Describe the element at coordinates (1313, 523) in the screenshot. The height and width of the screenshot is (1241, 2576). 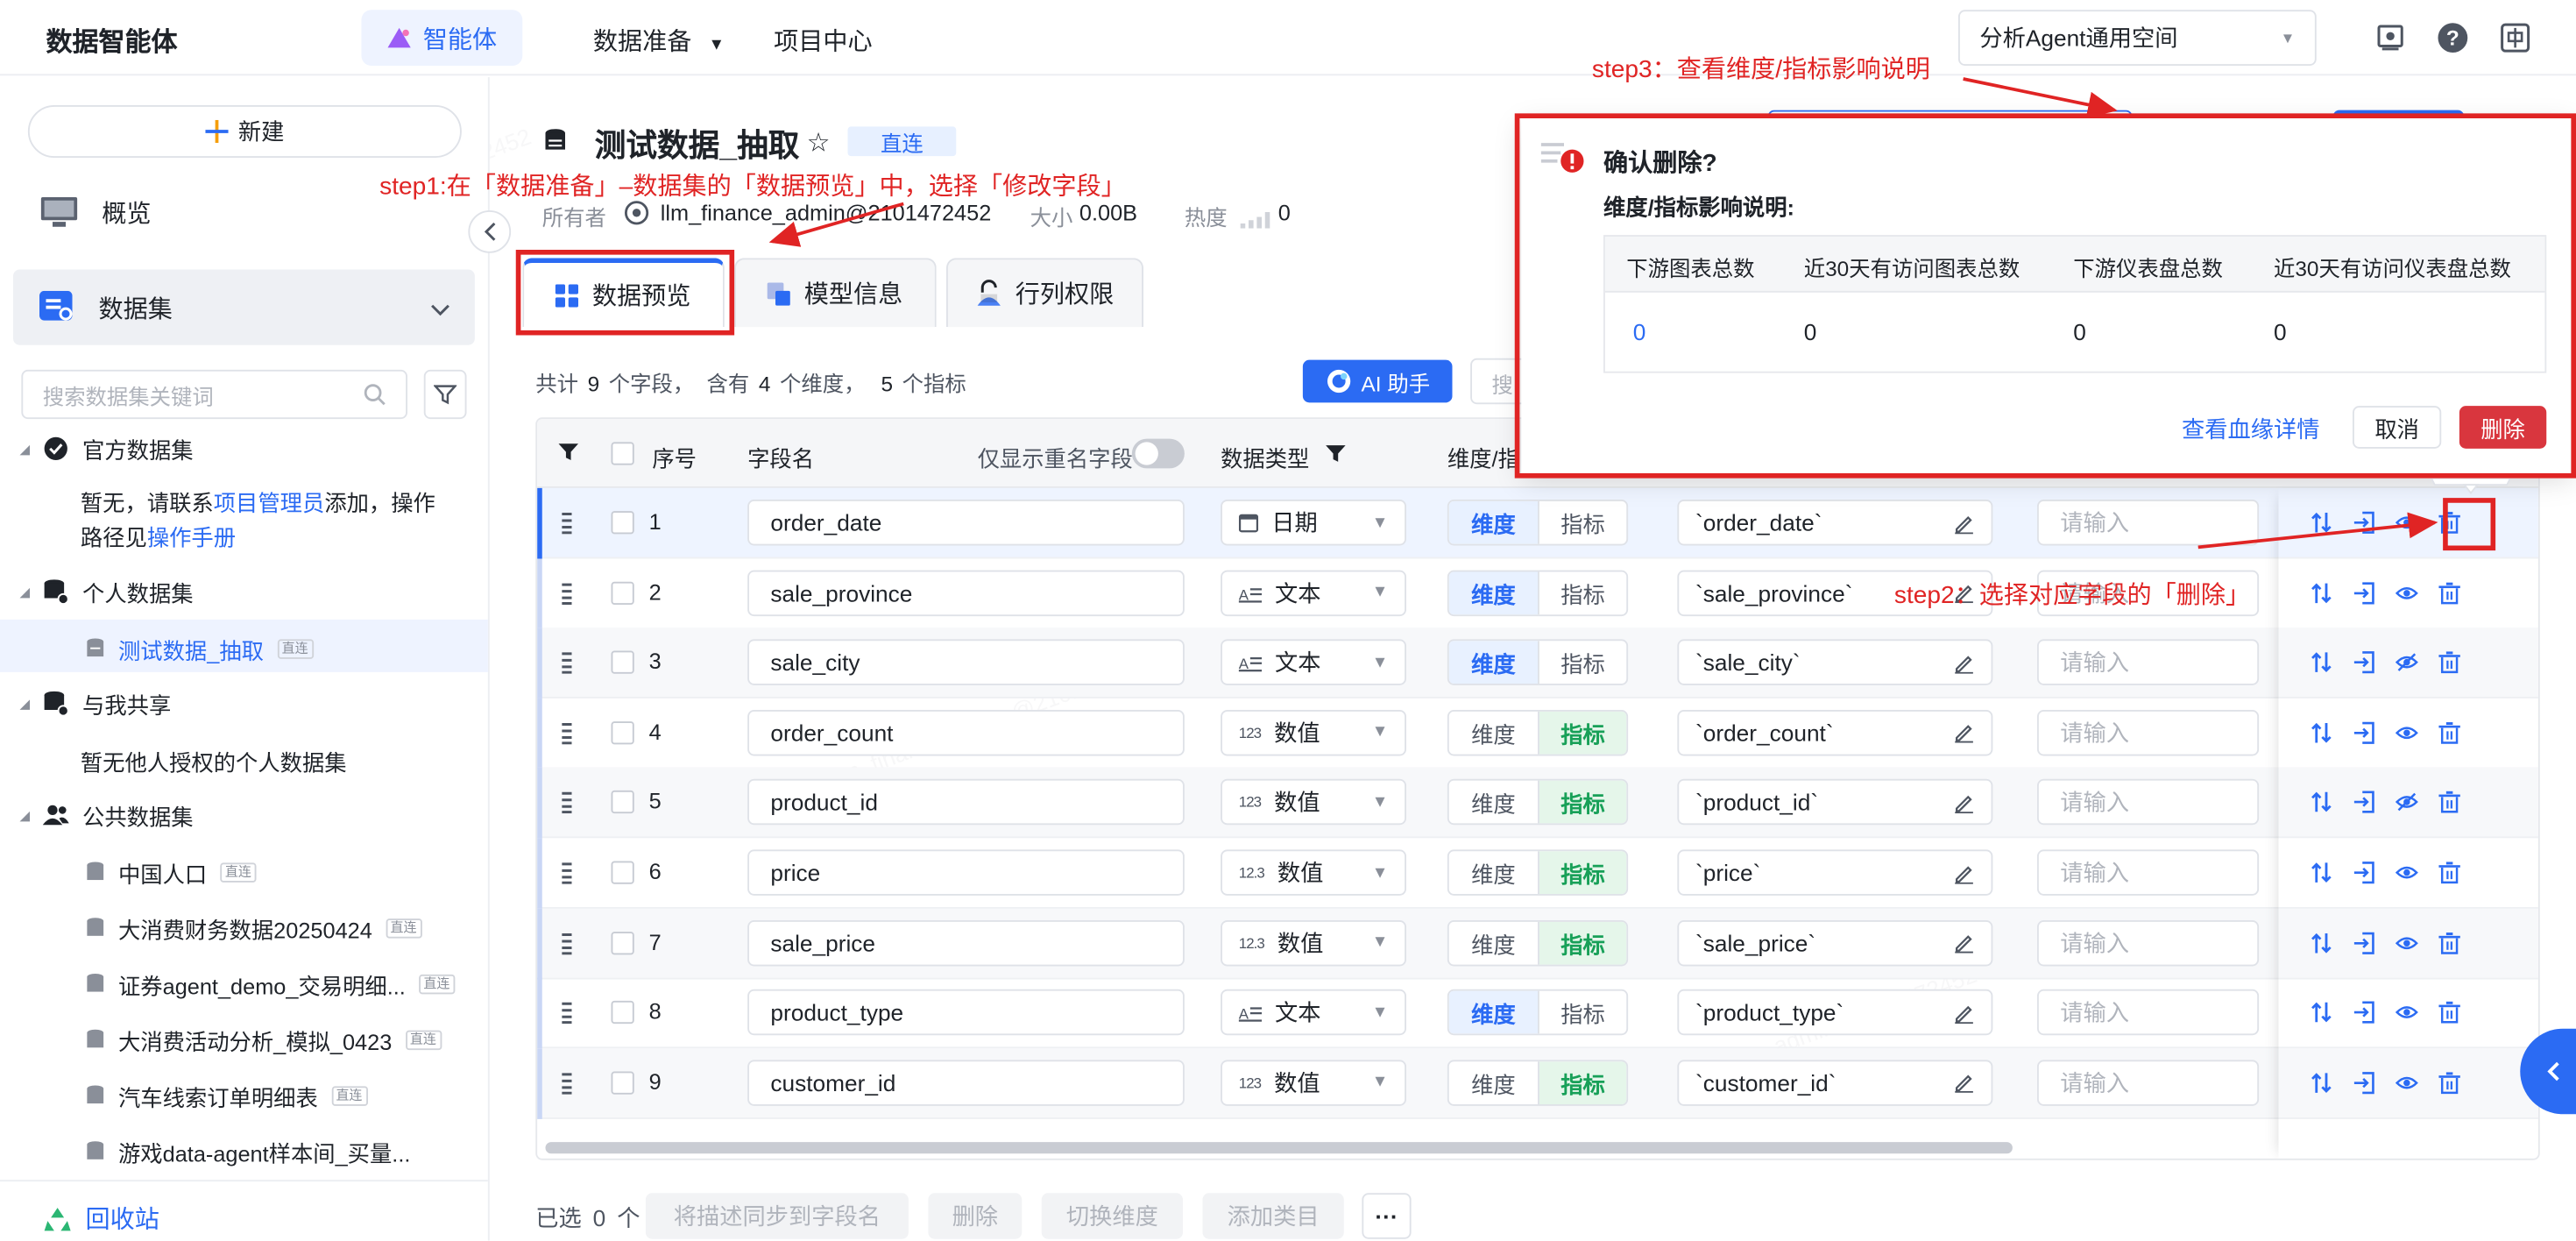
I see `data-type-select: 日期 ▼` at that location.